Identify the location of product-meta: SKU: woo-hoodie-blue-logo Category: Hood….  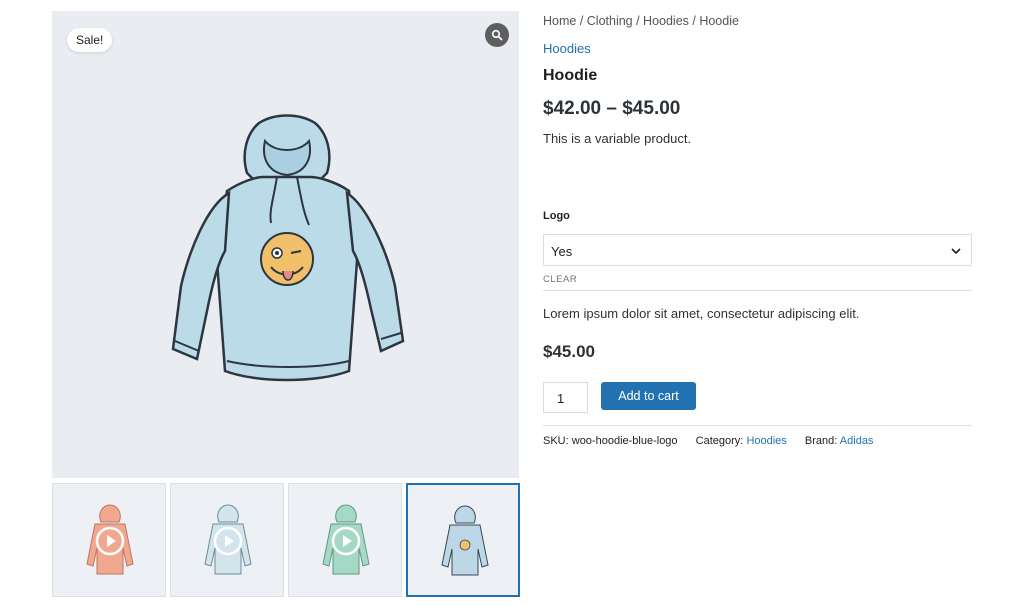
(708, 441).